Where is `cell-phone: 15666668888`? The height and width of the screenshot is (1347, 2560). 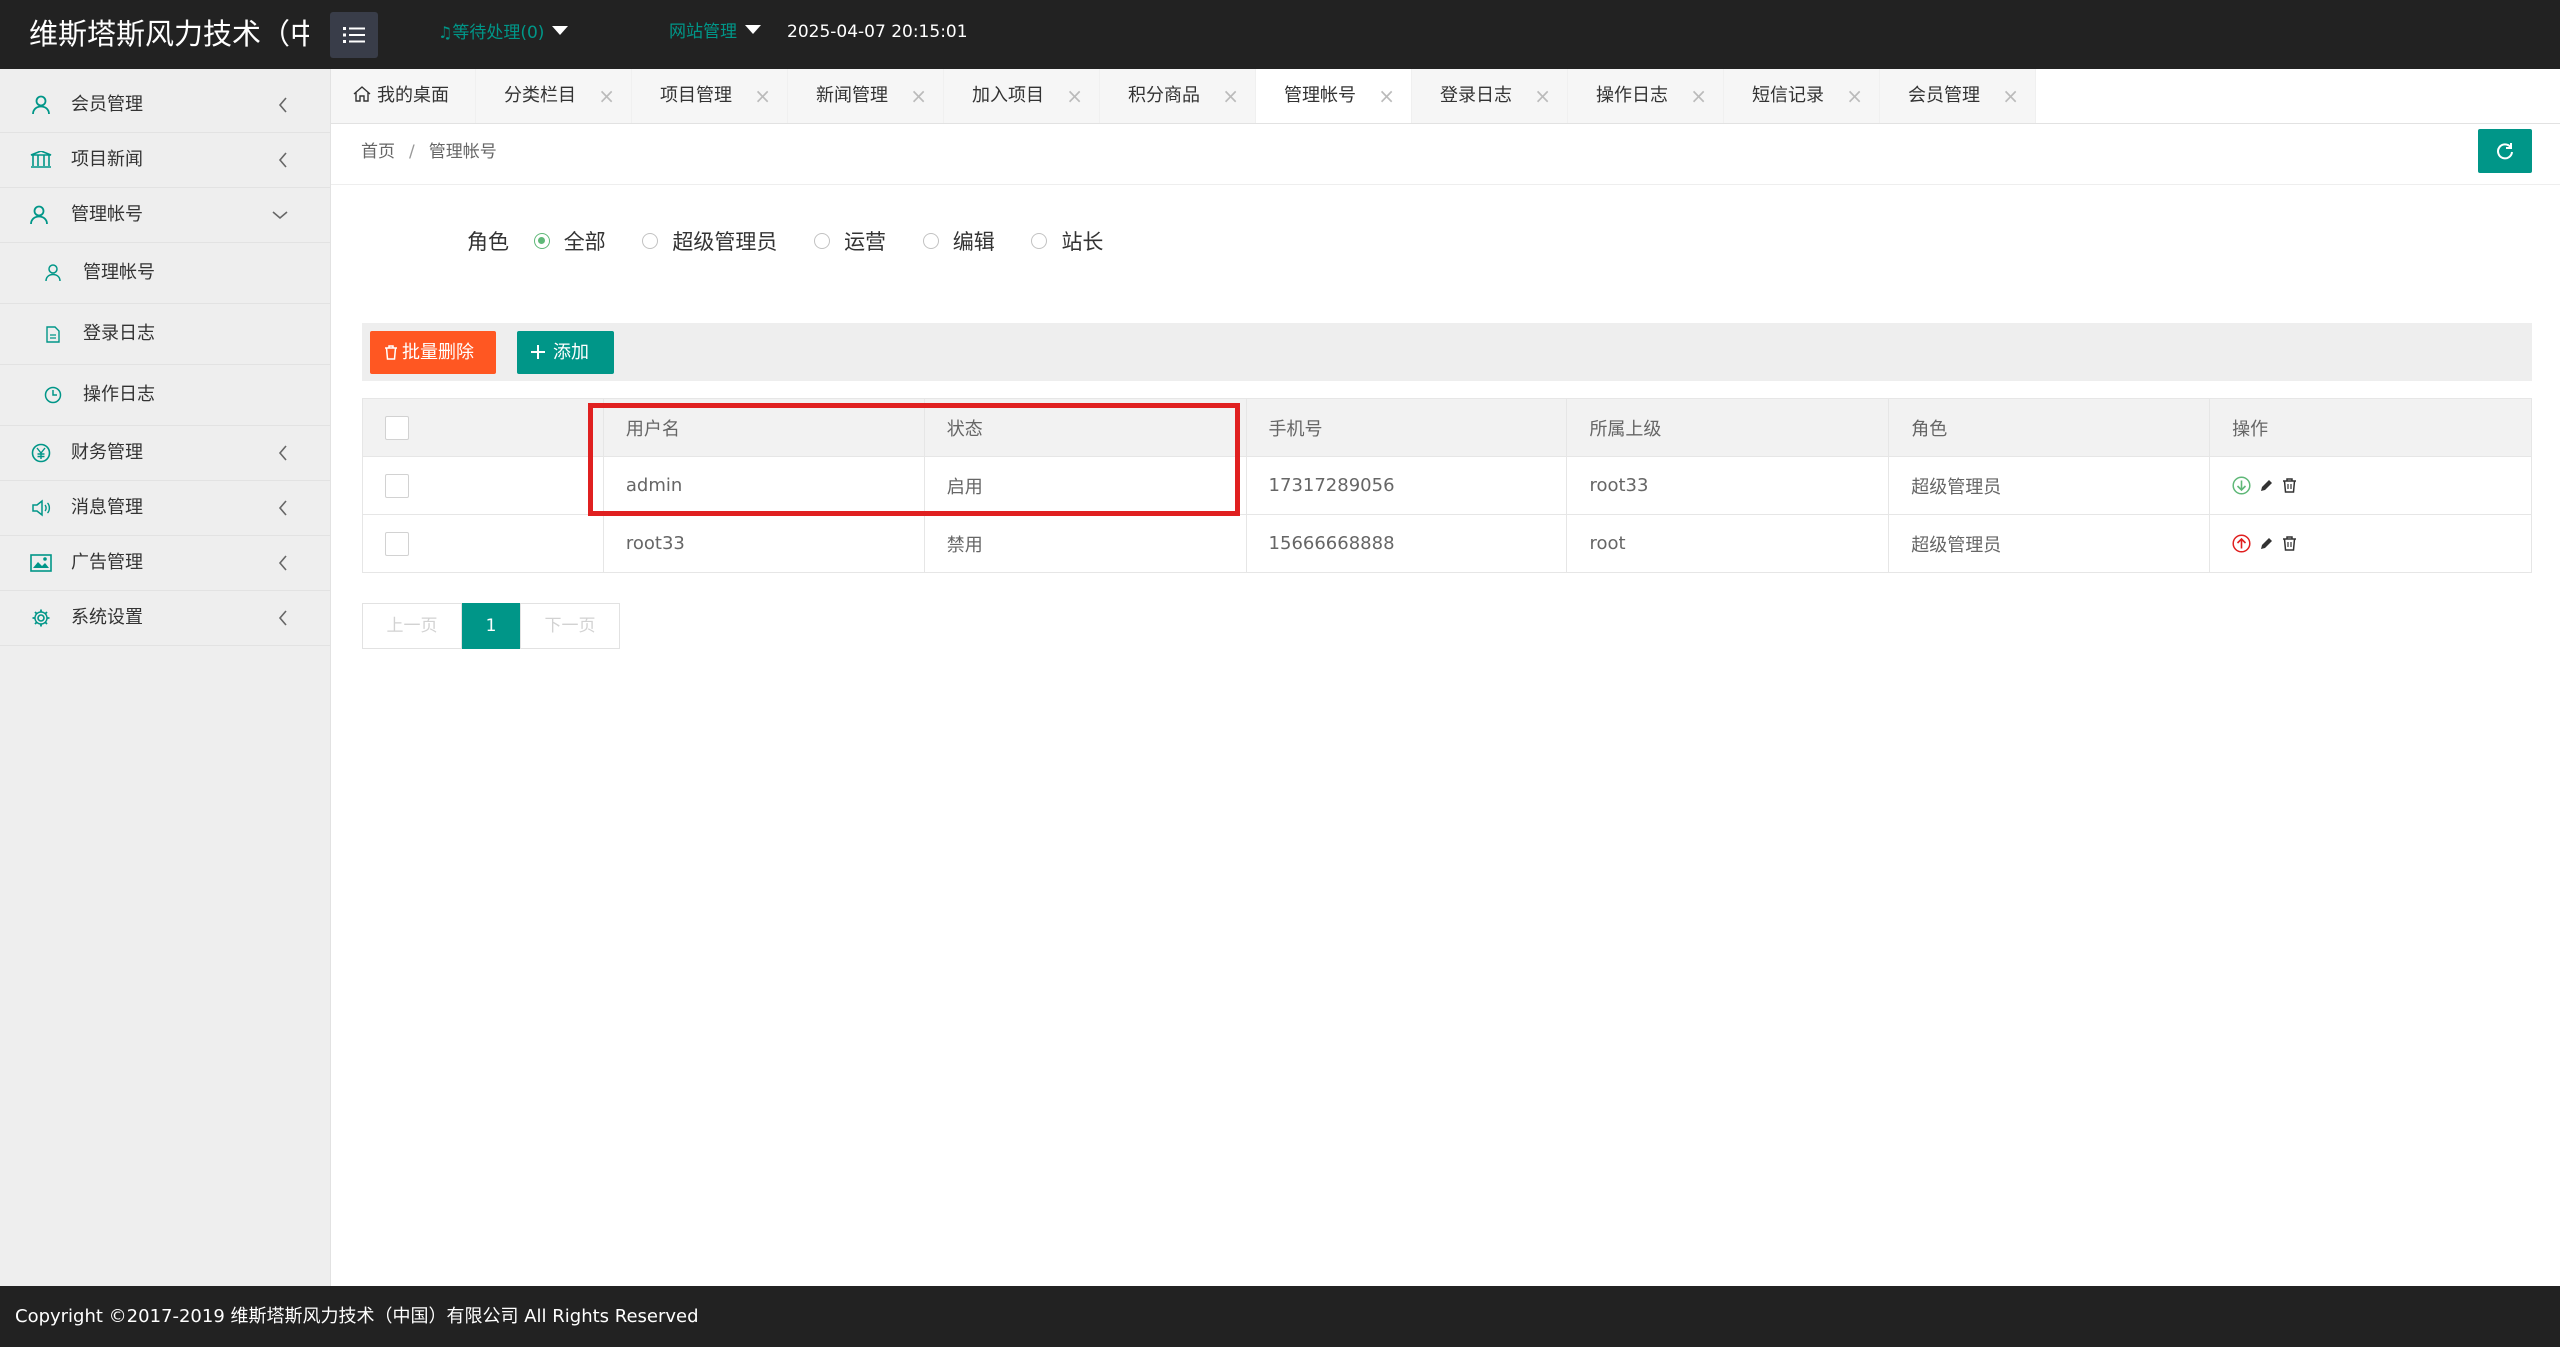 cell-phone: 15666668888 is located at coordinates (1406, 543).